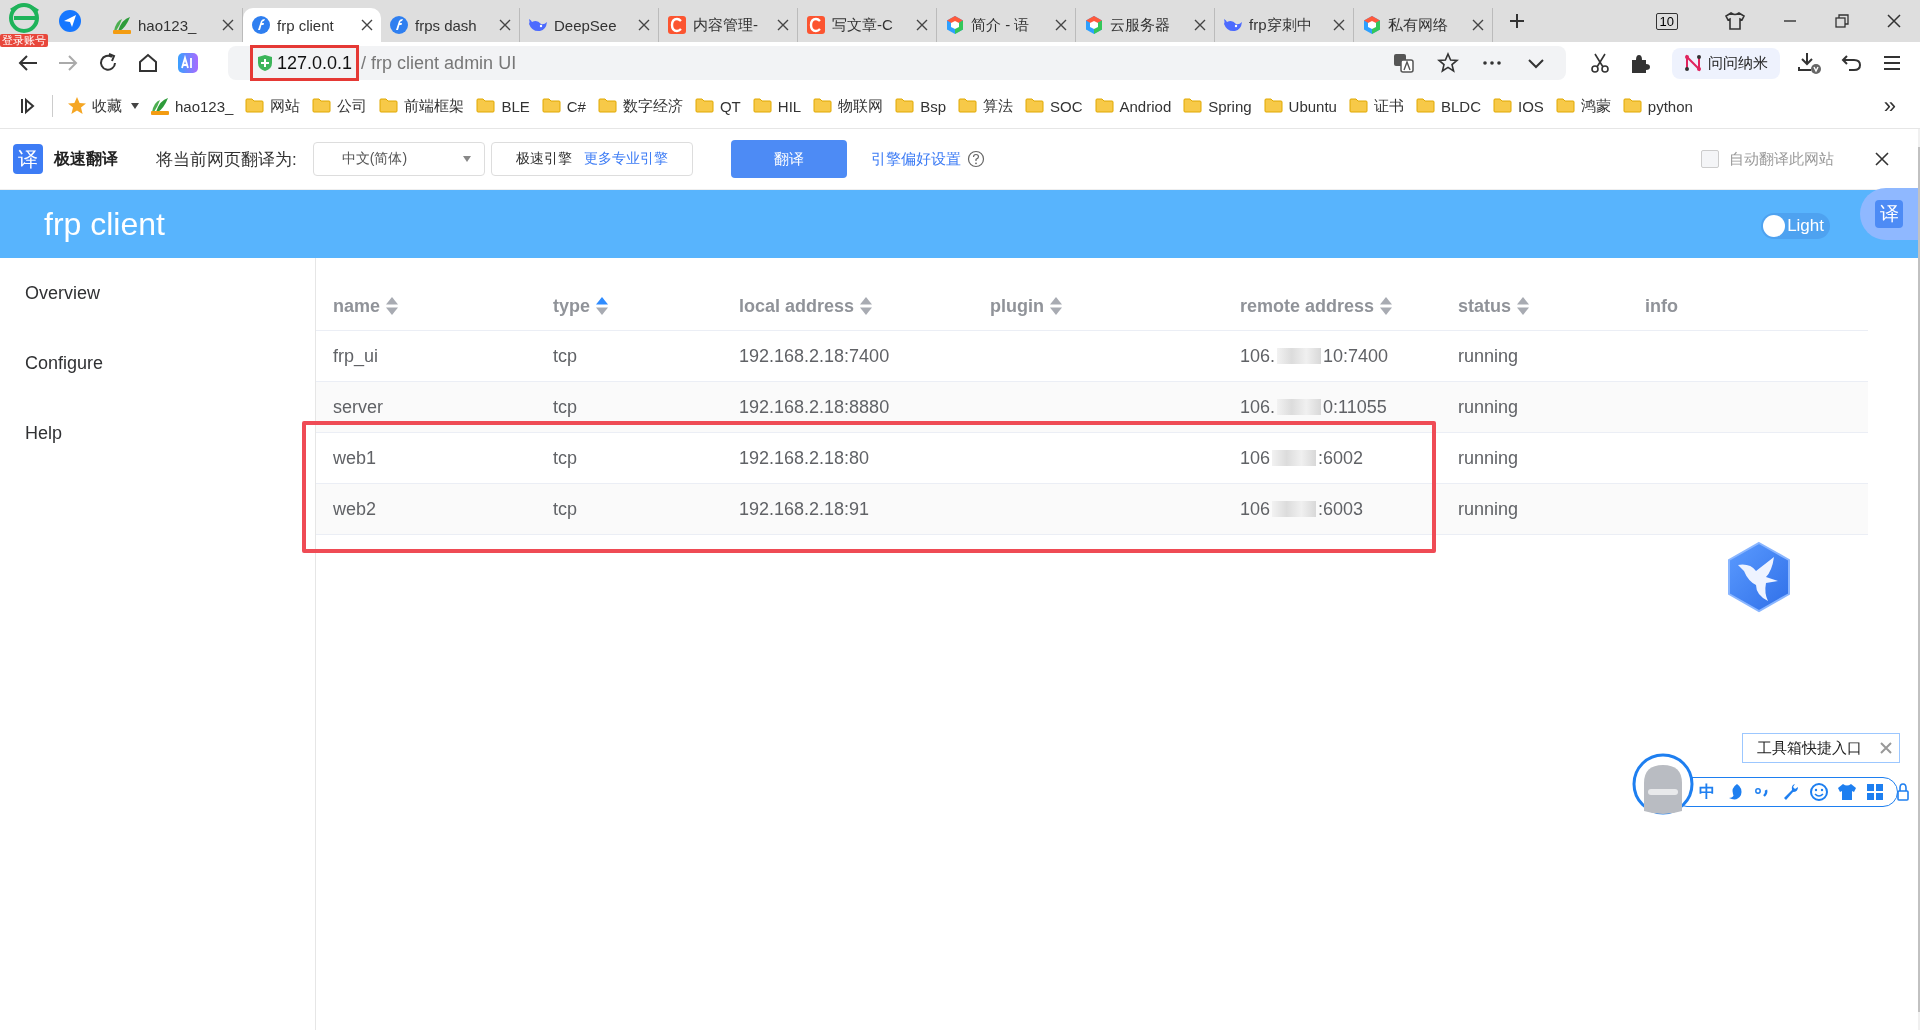 The image size is (1920, 1030). I want to click on bookmark-label: Bsp, so click(933, 106).